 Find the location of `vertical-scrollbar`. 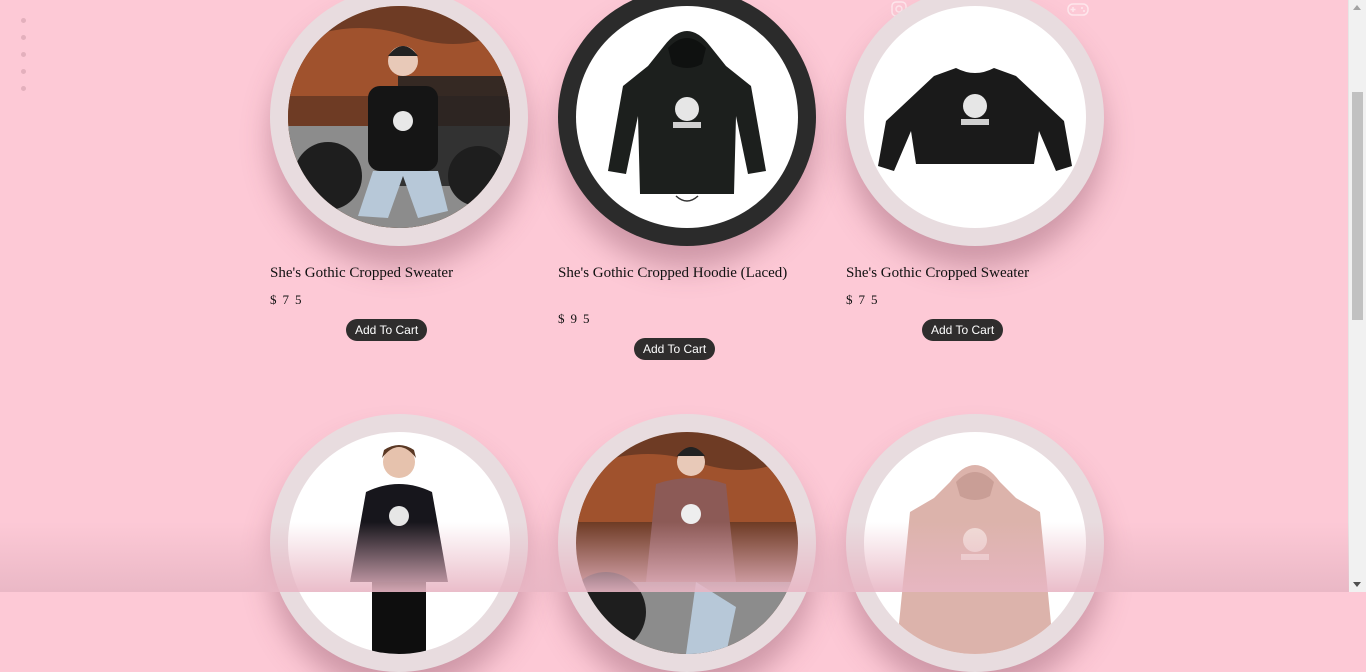

vertical-scrollbar is located at coordinates (1357, 296).